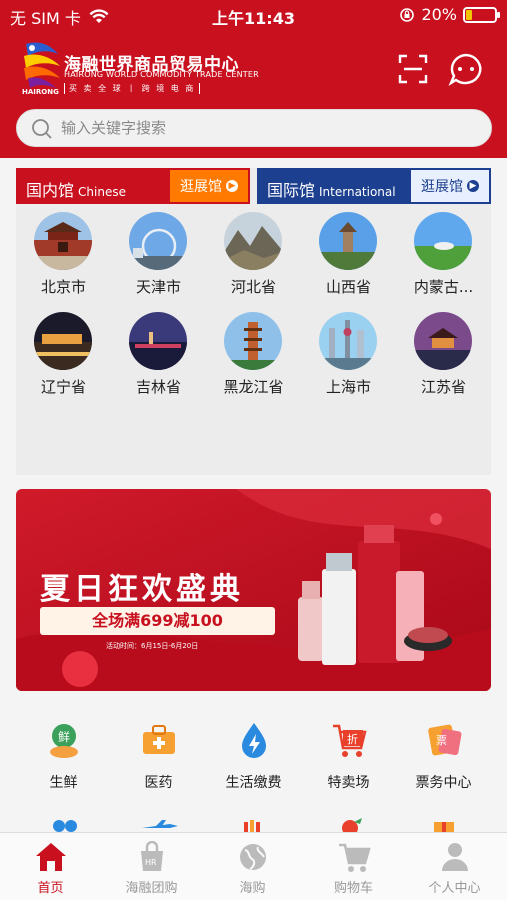 This screenshot has width=507, height=900. What do you see at coordinates (252, 826) in the screenshot?
I see `food-icon` at bounding box center [252, 826].